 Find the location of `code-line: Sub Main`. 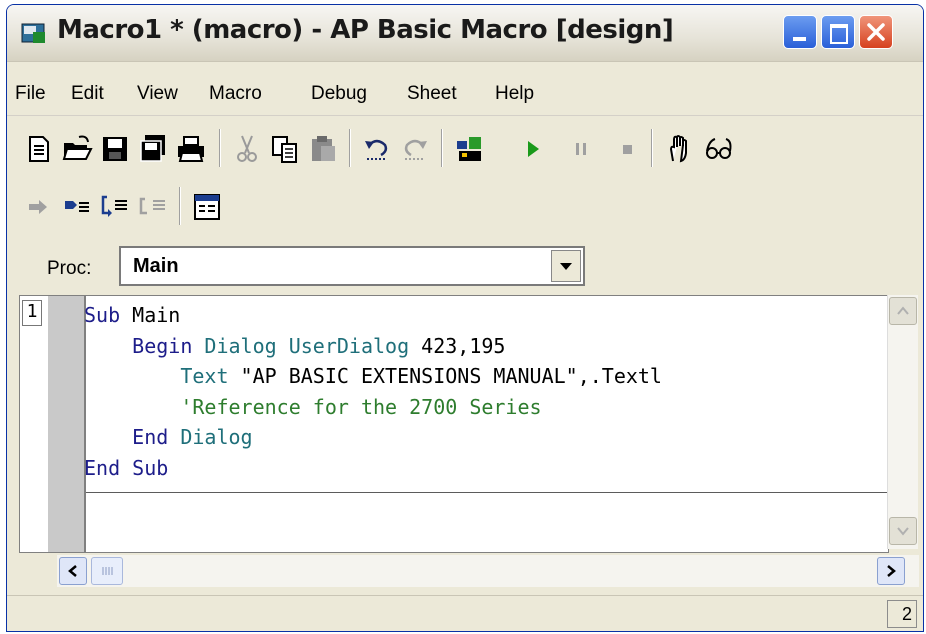

code-line: Sub Main is located at coordinates (487, 315).